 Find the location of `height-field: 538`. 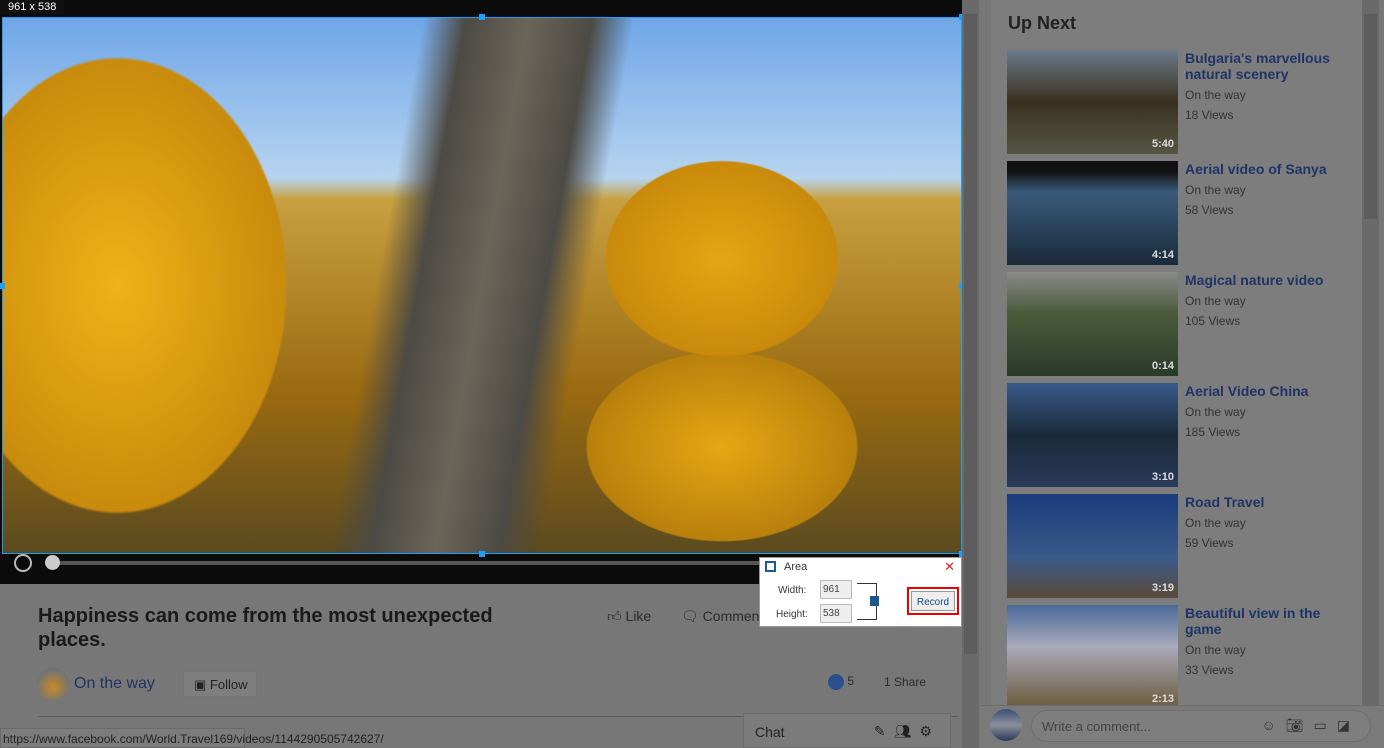

height-field: 538 is located at coordinates (836, 613).